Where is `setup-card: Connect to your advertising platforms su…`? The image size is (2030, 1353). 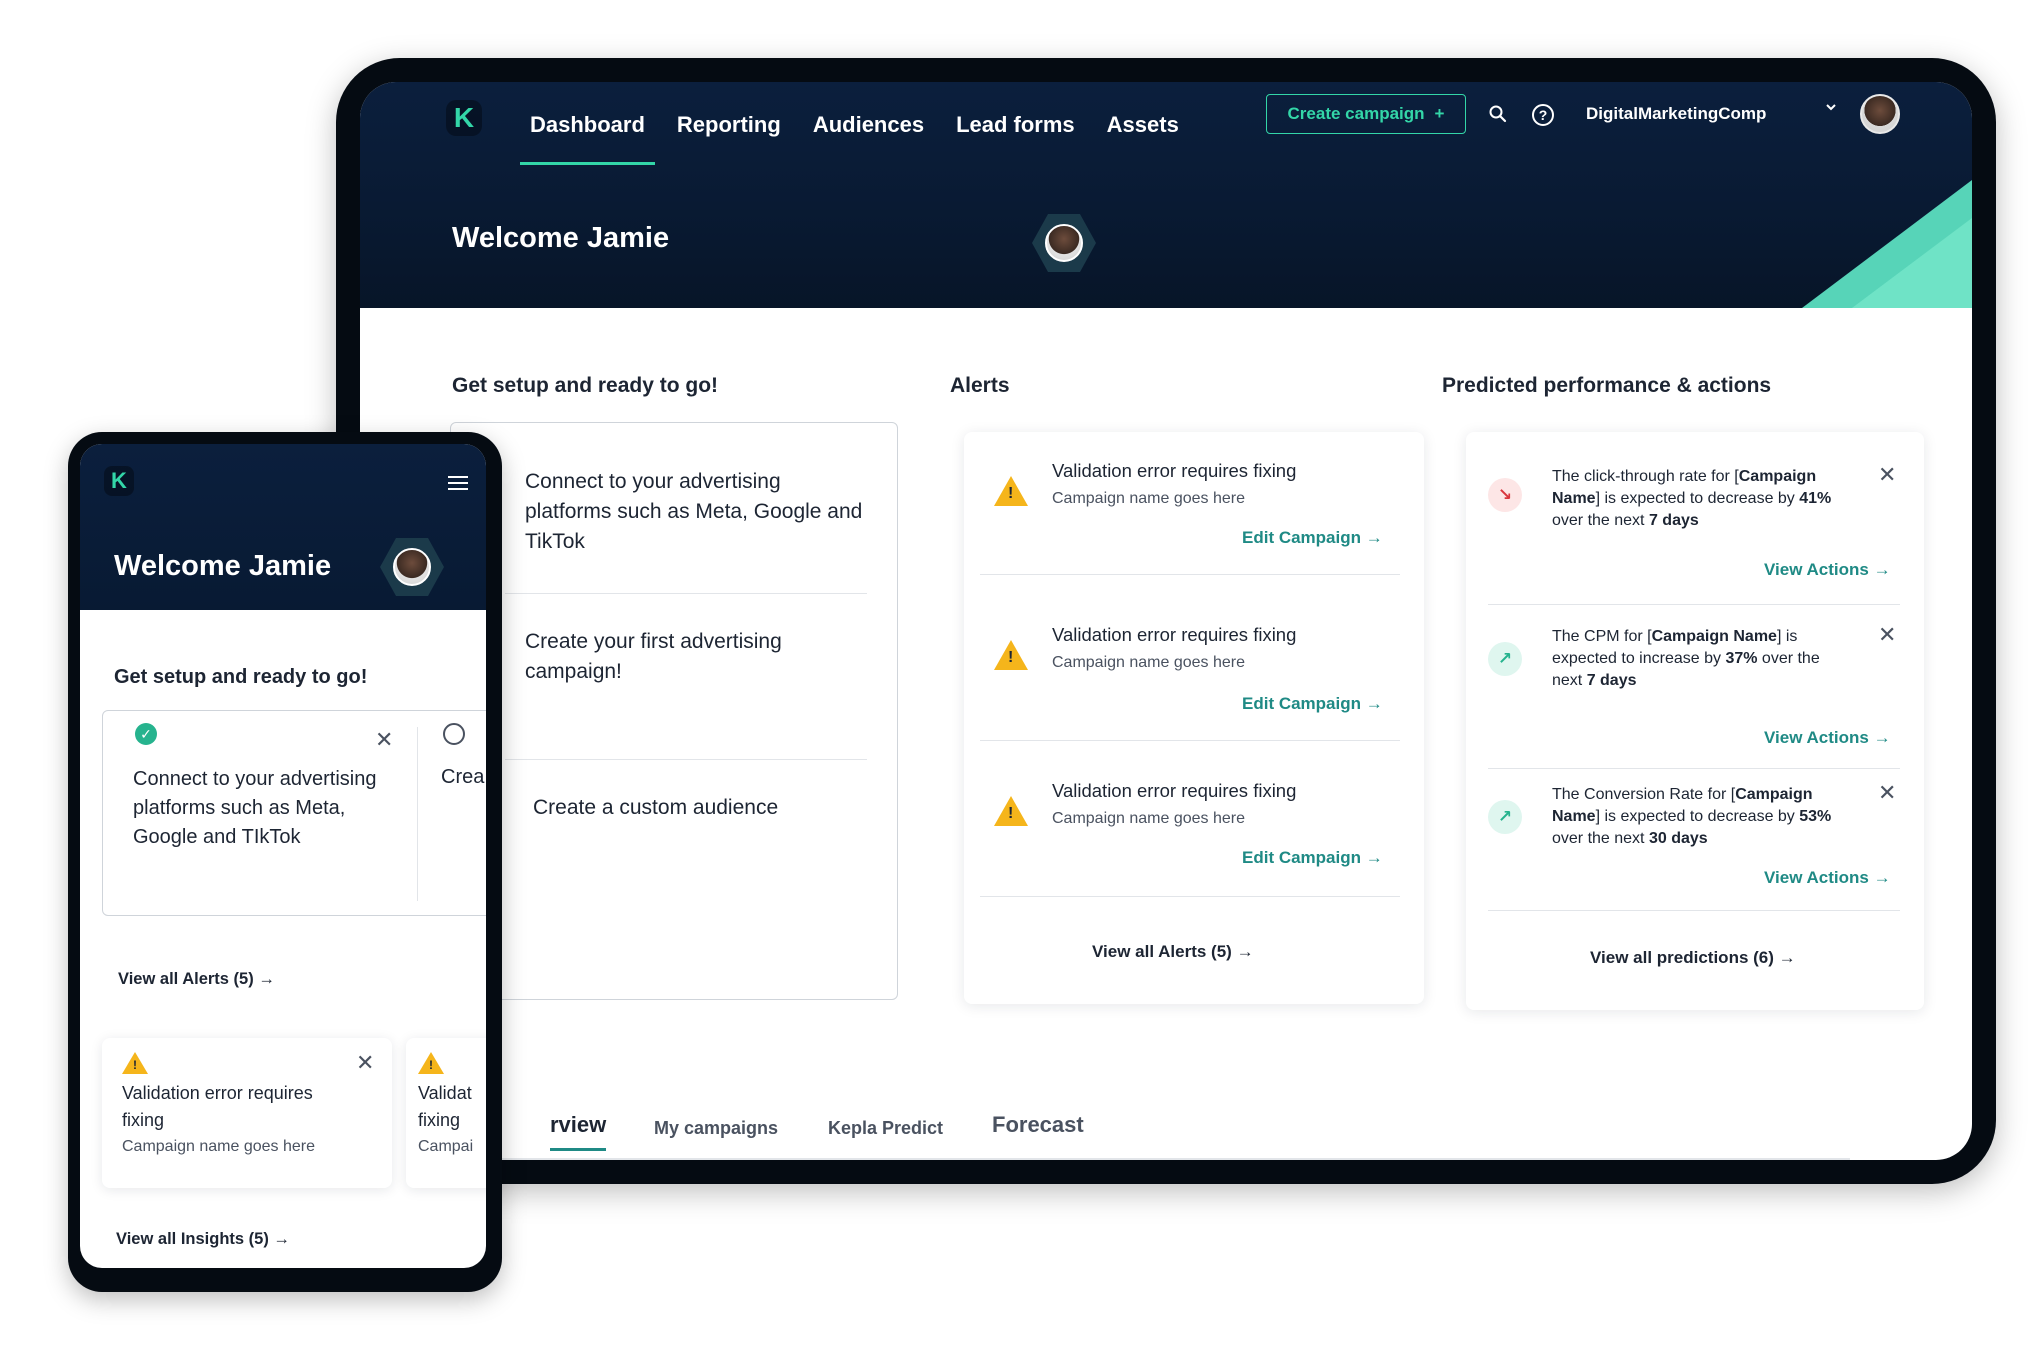 setup-card: Connect to your advertising platforms su… is located at coordinates (674, 711).